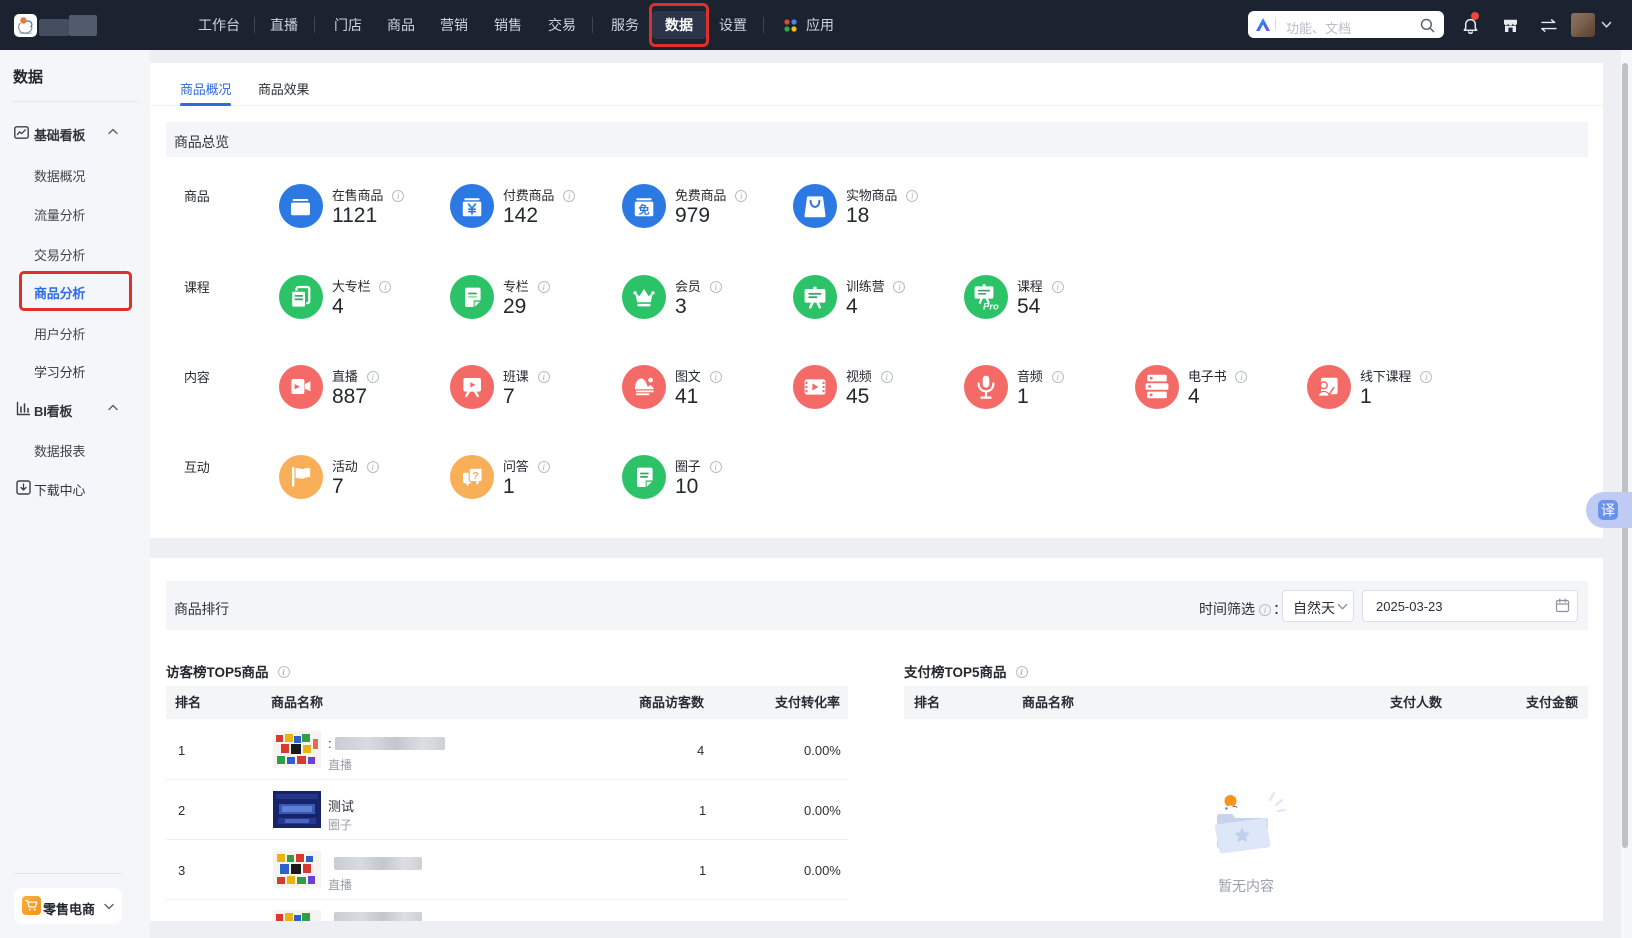 The width and height of the screenshot is (1632, 938). I want to click on svg-text: 免, so click(644, 209).